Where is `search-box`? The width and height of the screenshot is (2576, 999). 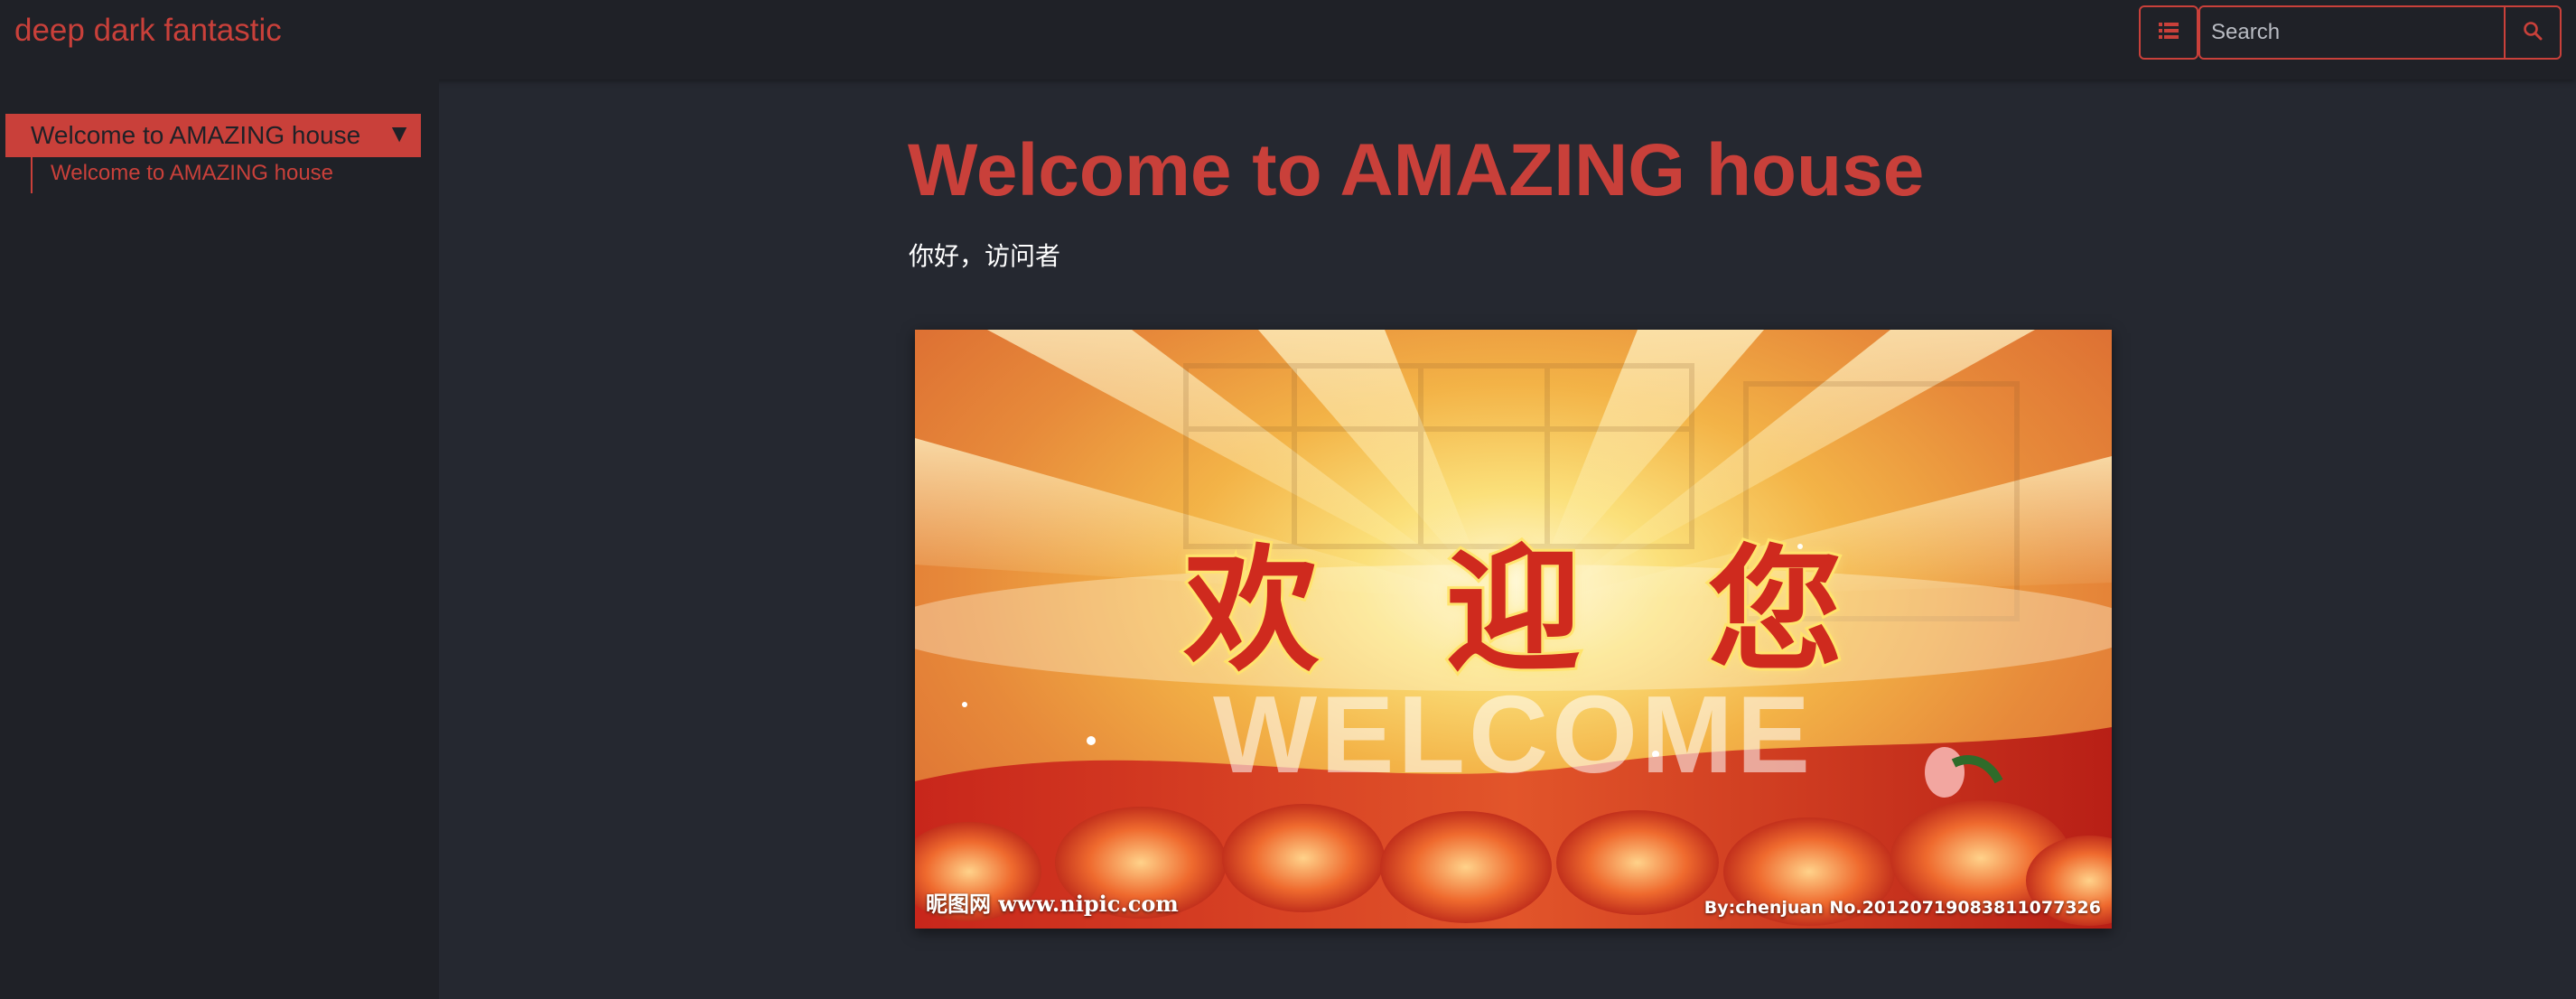 search-box is located at coordinates (2380, 32).